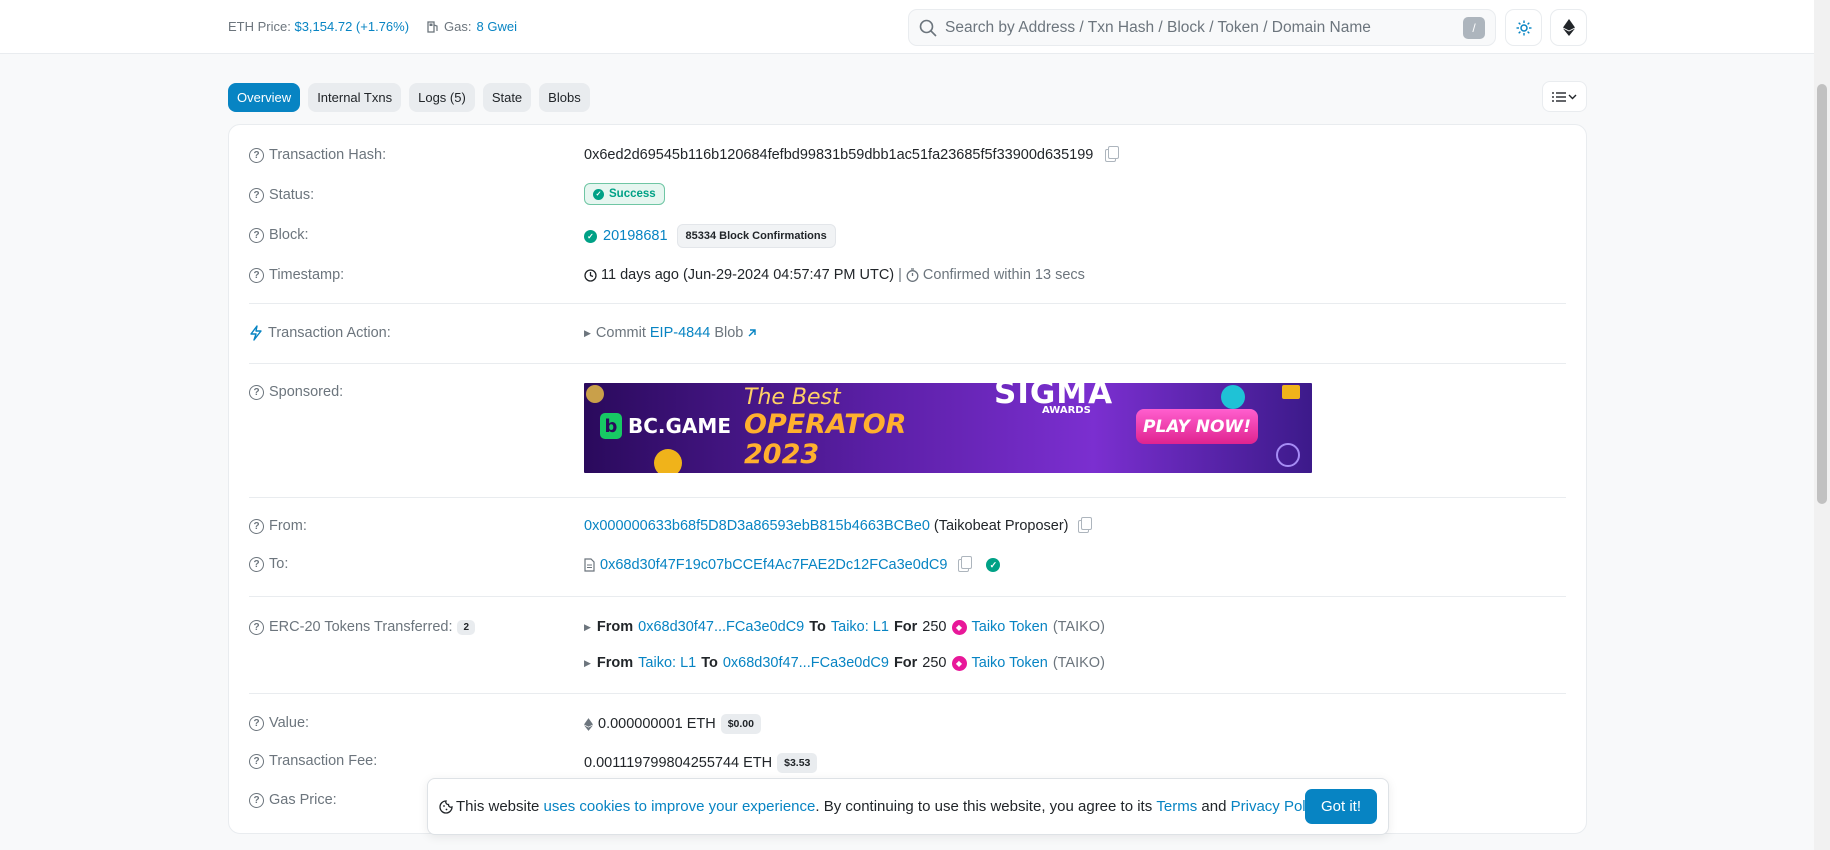  What do you see at coordinates (507, 97) in the screenshot?
I see `tab-state: State` at bounding box center [507, 97].